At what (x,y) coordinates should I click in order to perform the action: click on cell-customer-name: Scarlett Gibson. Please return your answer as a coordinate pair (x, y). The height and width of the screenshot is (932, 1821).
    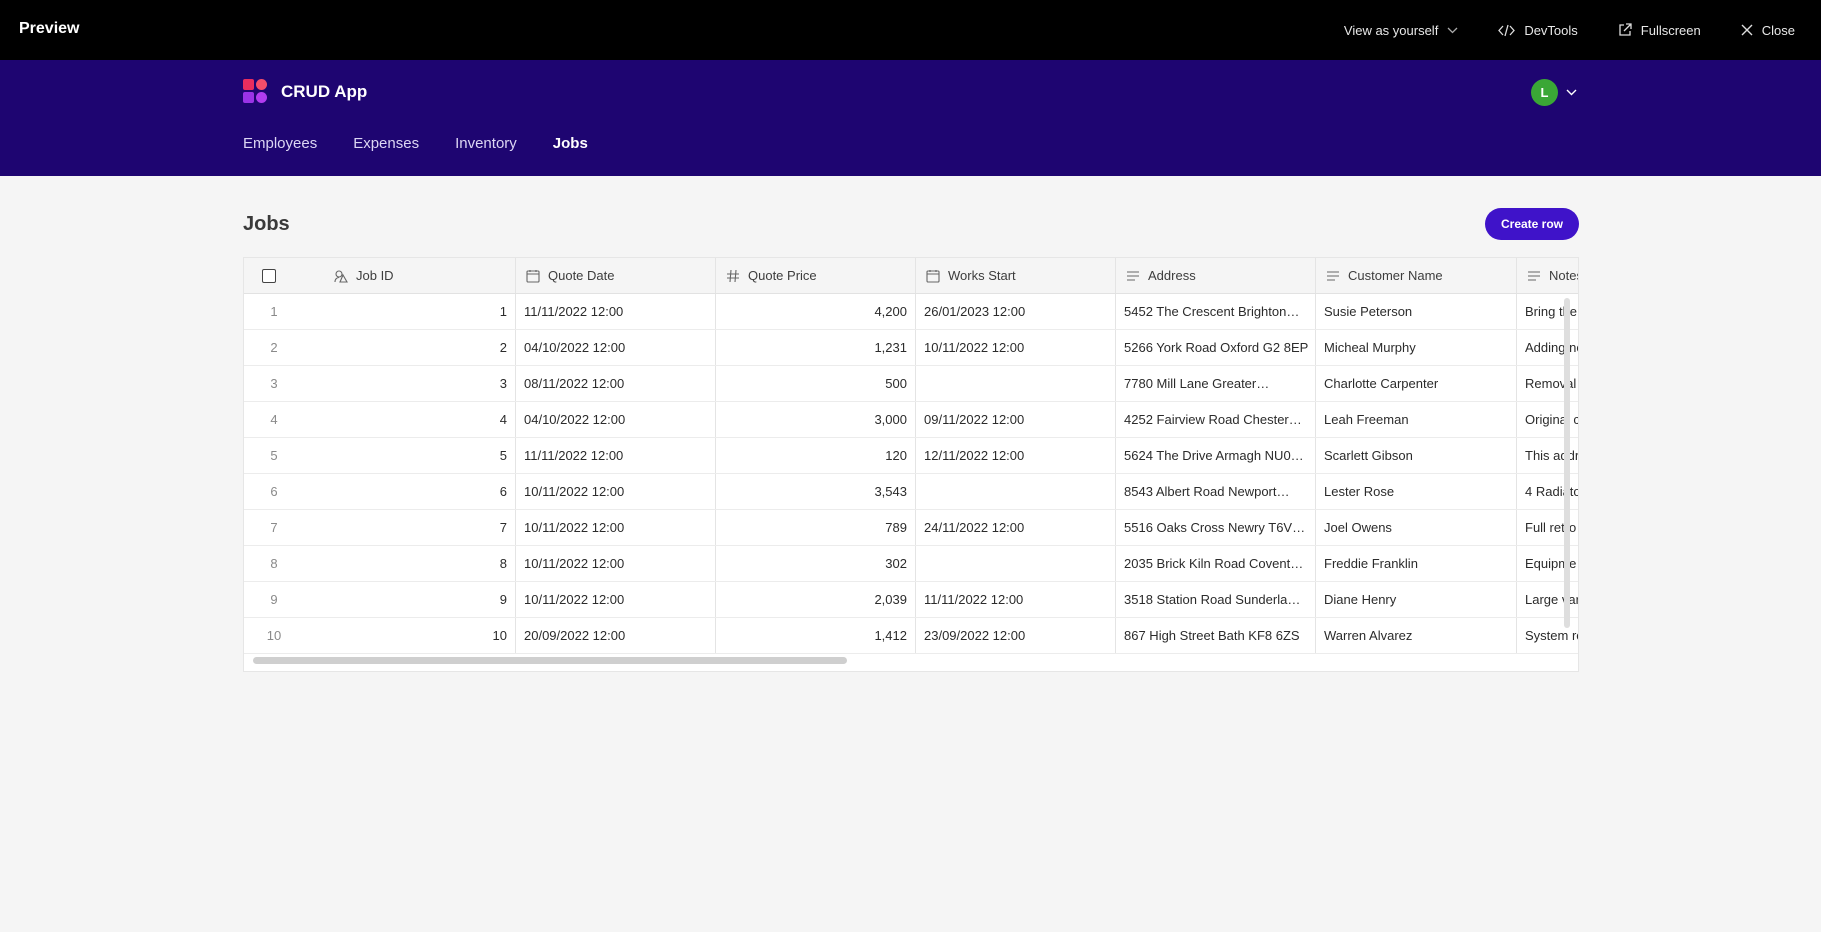
    Looking at the image, I should click on (1416, 455).